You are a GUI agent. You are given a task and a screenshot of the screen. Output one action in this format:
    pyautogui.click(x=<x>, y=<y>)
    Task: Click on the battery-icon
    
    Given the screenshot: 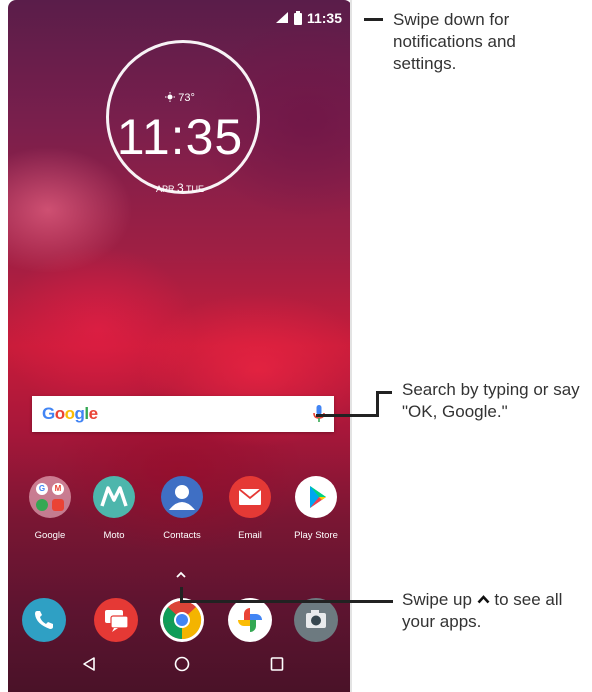 What is the action you would take?
    pyautogui.click(x=297, y=18)
    